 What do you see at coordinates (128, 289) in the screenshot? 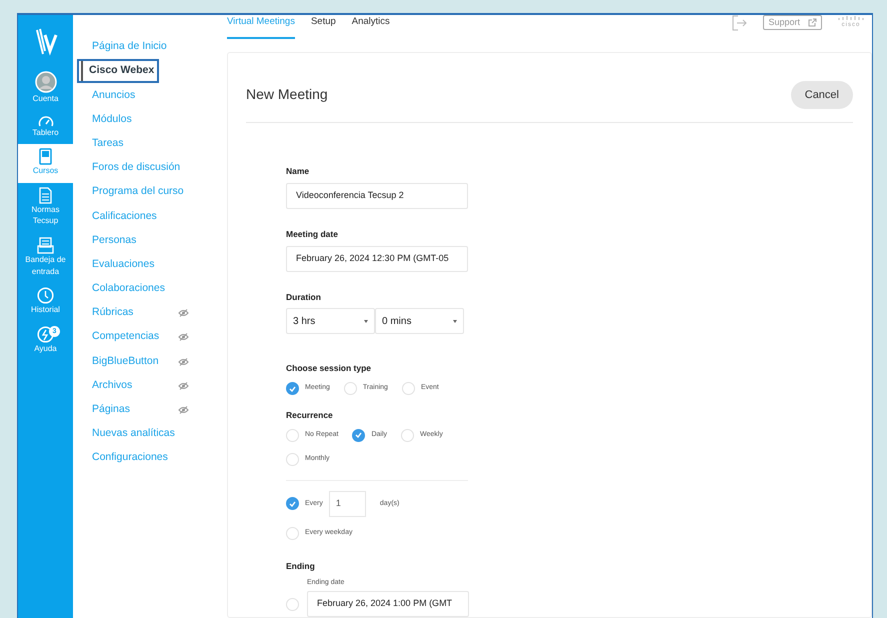
I see `course-nav-link: Colaboraciones` at bounding box center [128, 289].